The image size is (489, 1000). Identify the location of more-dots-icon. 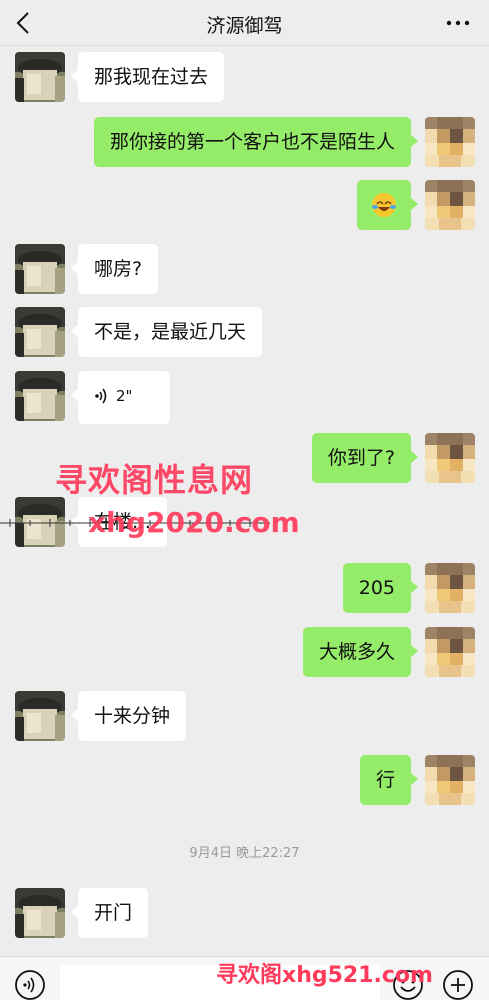
(458, 23).